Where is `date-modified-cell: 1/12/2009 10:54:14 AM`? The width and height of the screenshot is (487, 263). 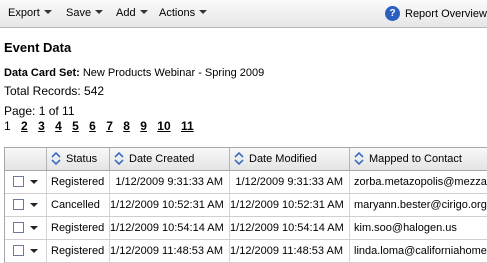
date-modified-cell: 1/12/2009 10:54:14 AM is located at coordinates (290, 228).